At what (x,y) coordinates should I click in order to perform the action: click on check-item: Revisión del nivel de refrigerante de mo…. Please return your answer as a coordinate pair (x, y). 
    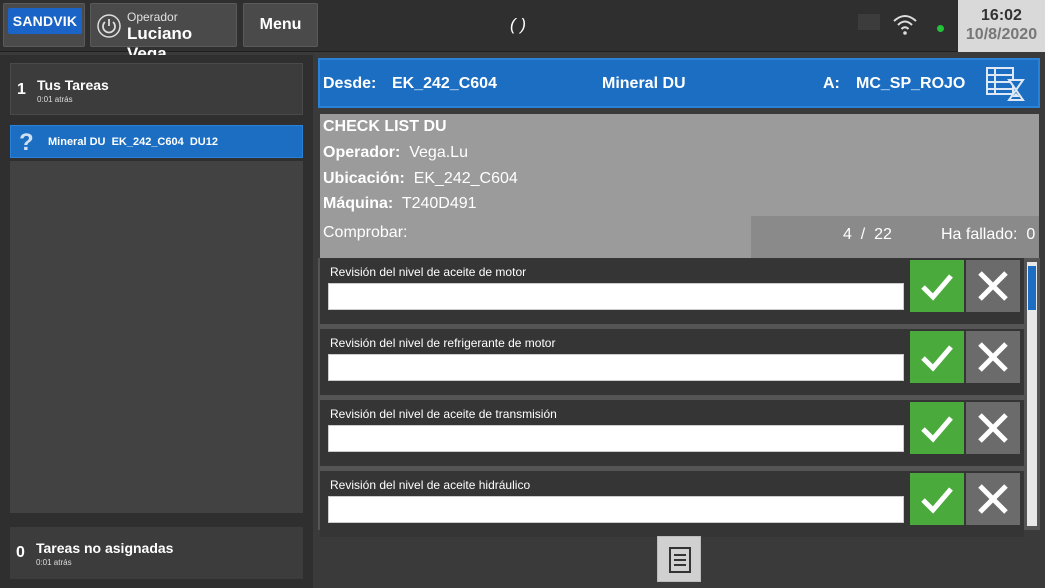
    Looking at the image, I should click on (672, 362).